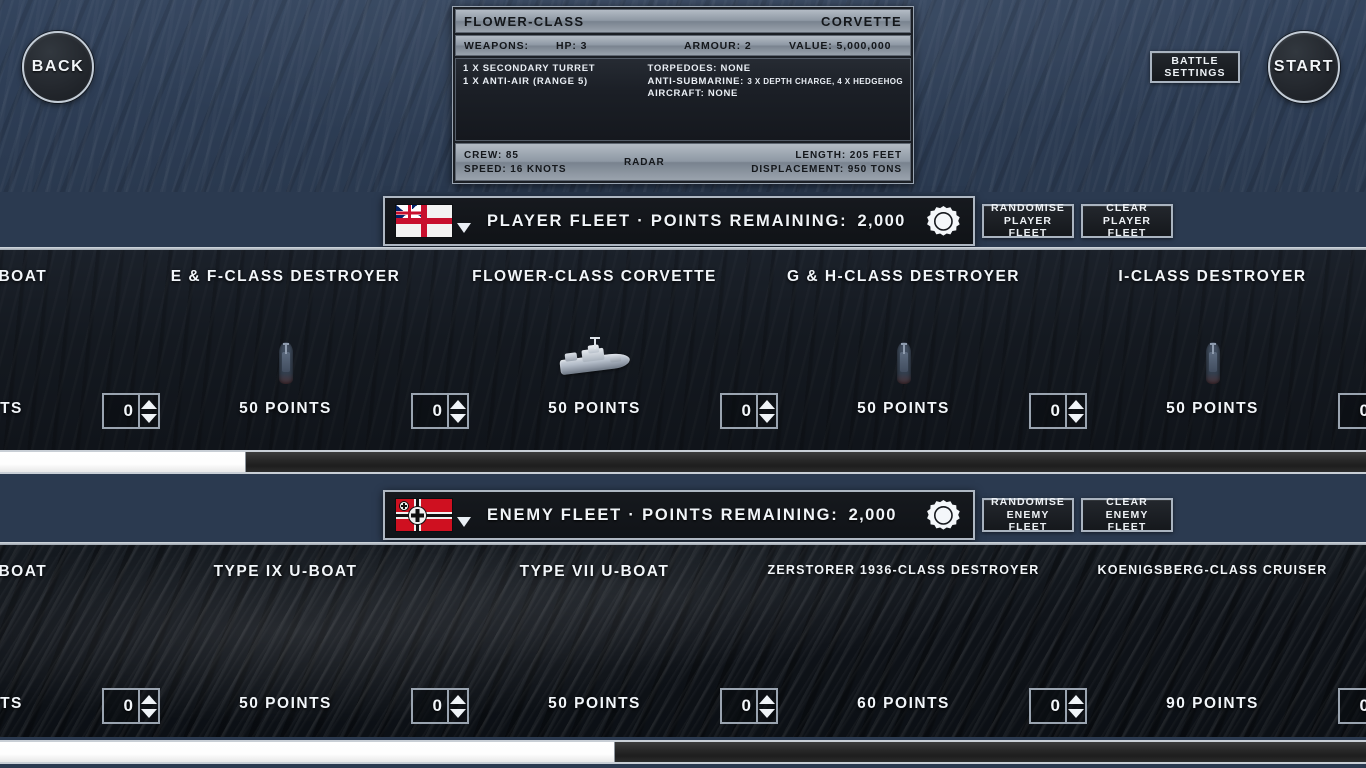 This screenshot has height=768, width=1366. Describe the element at coordinates (409, 213) in the screenshot. I see `union-jack-canton` at that location.